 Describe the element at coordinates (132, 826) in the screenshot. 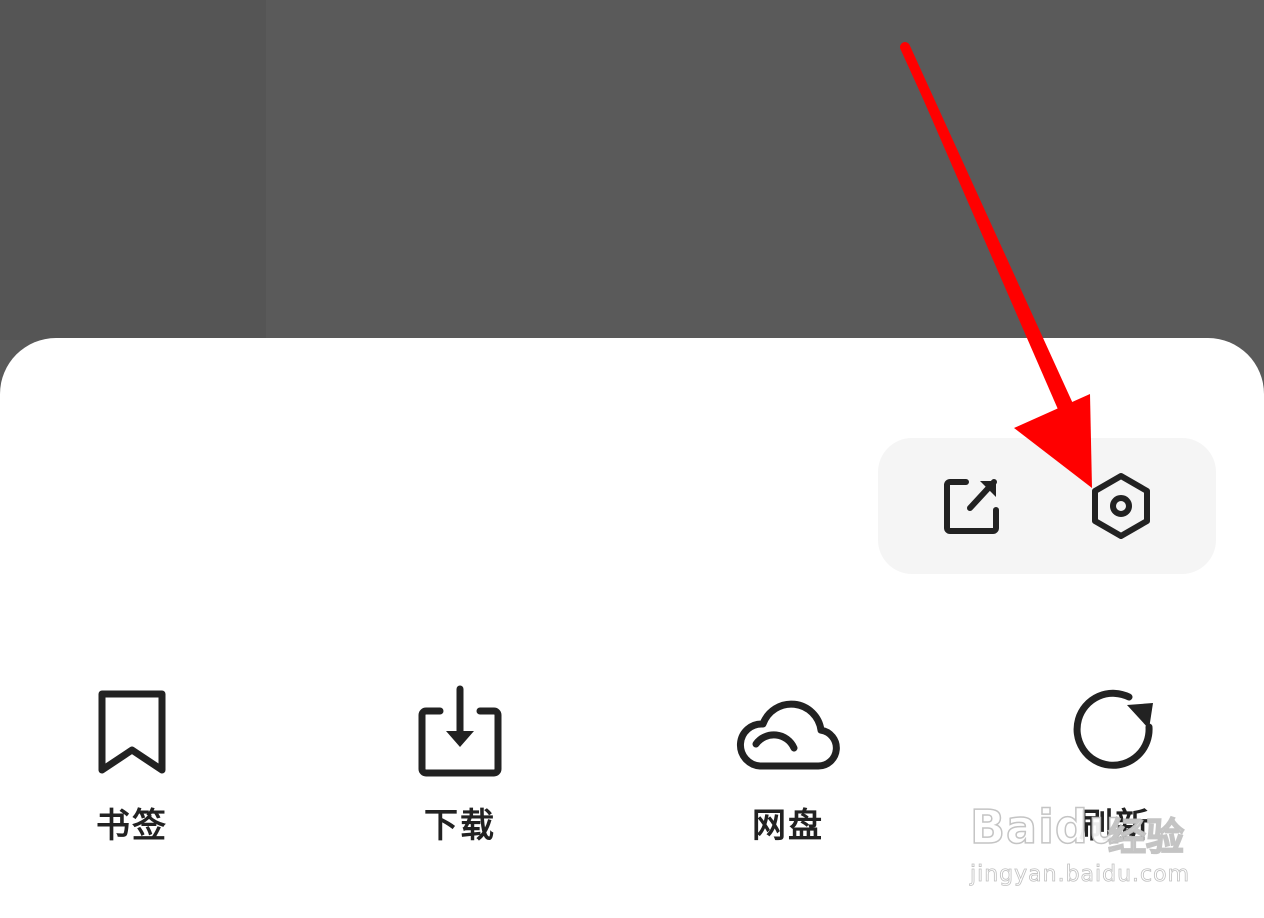

I see `menu-item-label: 书签` at that location.